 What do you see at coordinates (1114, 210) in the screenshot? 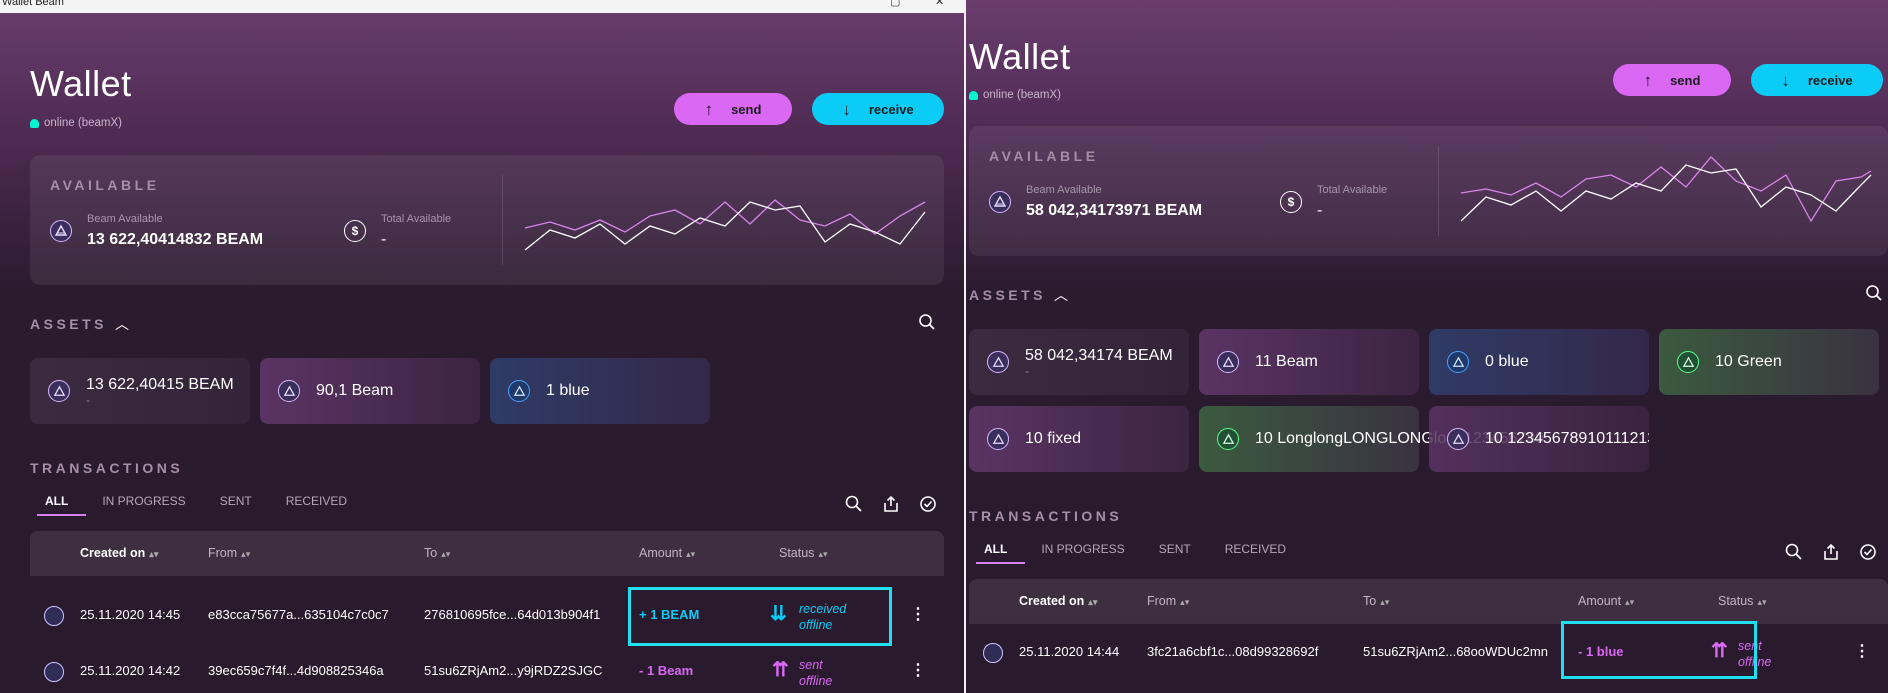
I see `beam-available-value: 58 042,34173971 BEAM` at bounding box center [1114, 210].